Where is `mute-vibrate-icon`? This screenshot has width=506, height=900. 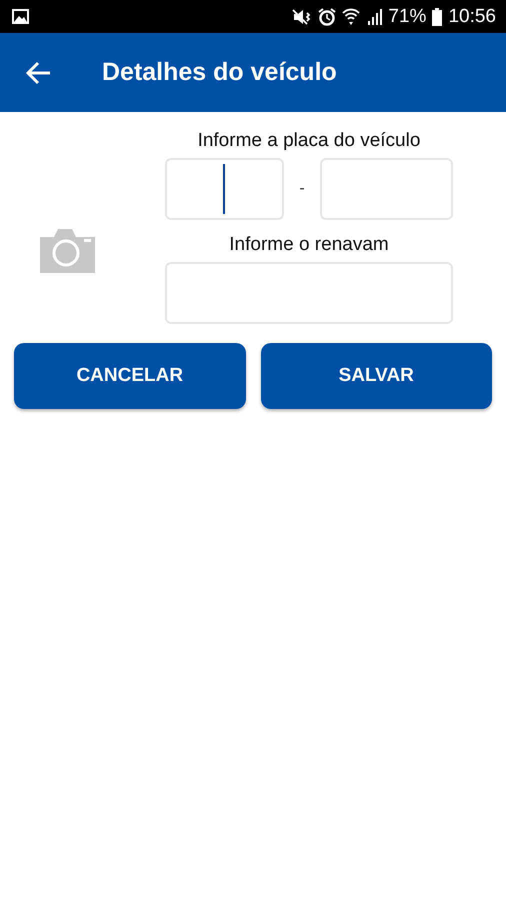
mute-vibrate-icon is located at coordinates (302, 16).